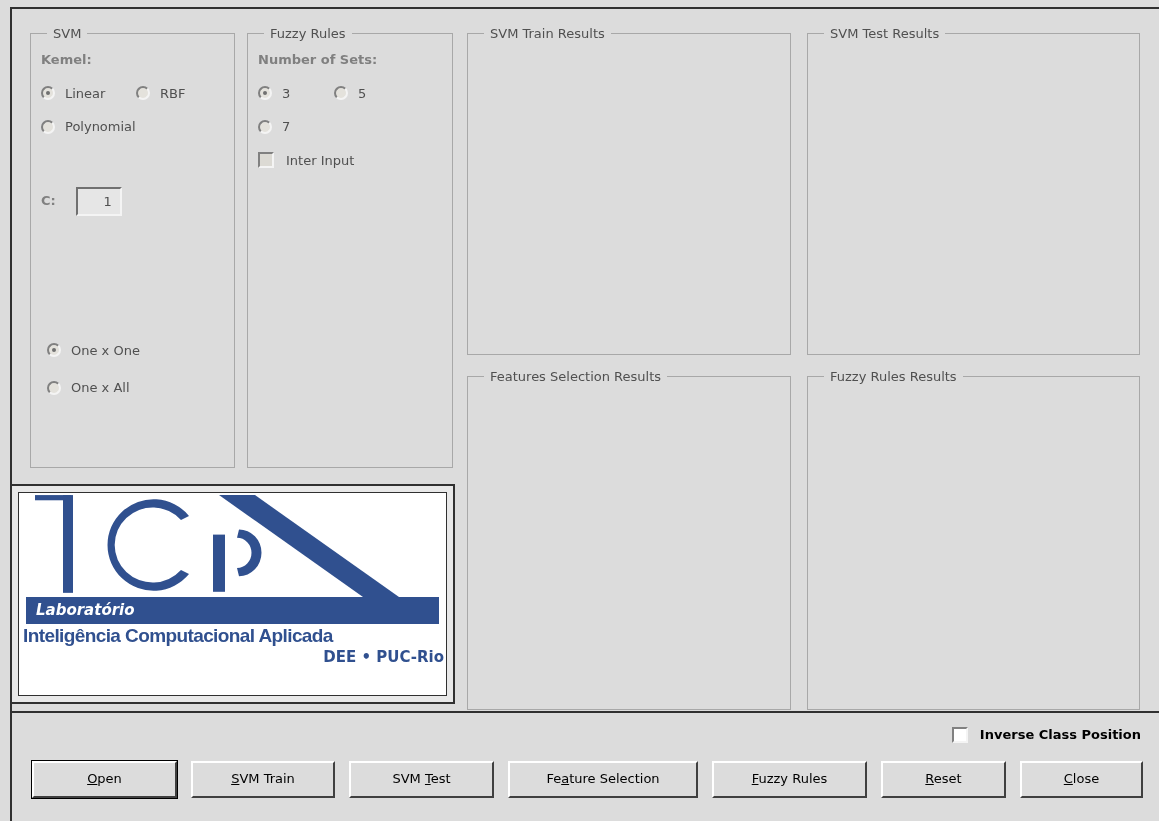  What do you see at coordinates (350, 160) in the screenshot?
I see `checkbox-option: Inter Input` at bounding box center [350, 160].